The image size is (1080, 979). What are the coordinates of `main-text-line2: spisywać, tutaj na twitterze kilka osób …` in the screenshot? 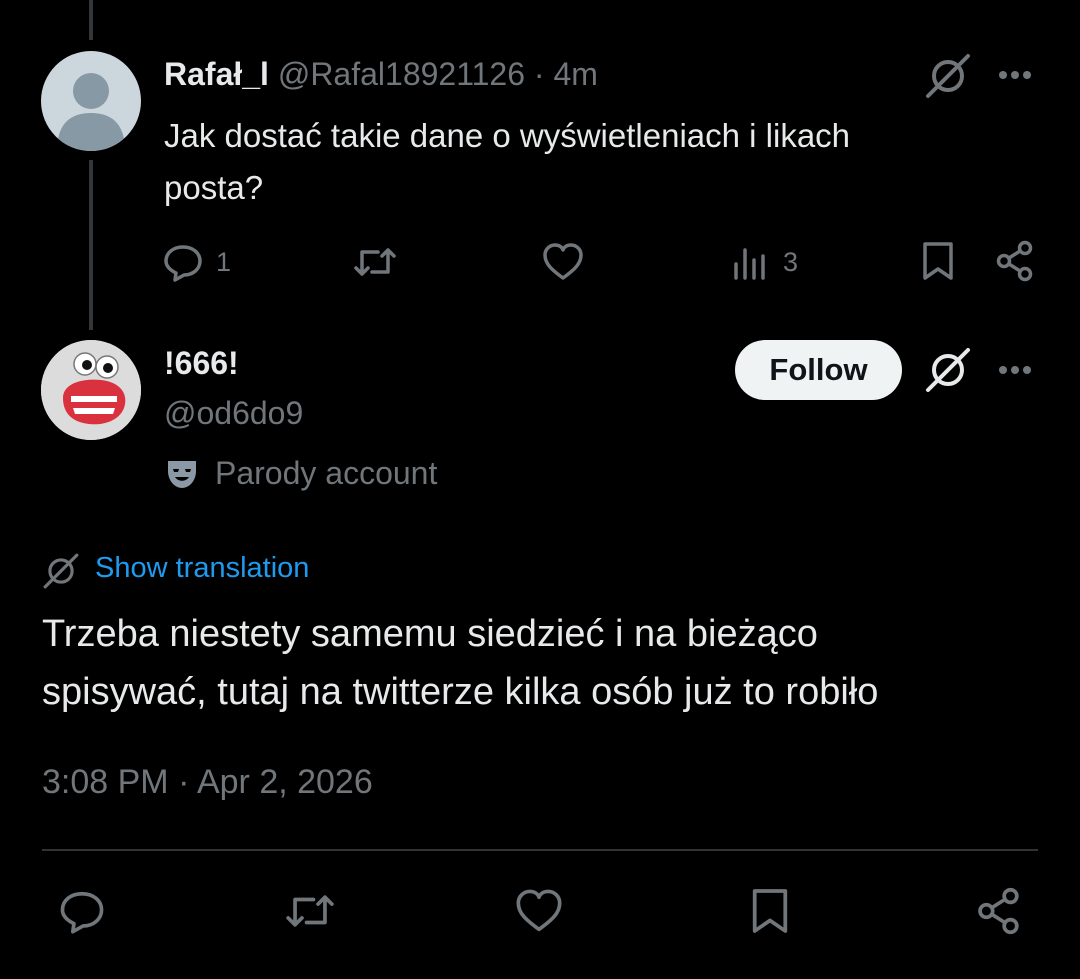 It's located at (460, 692).